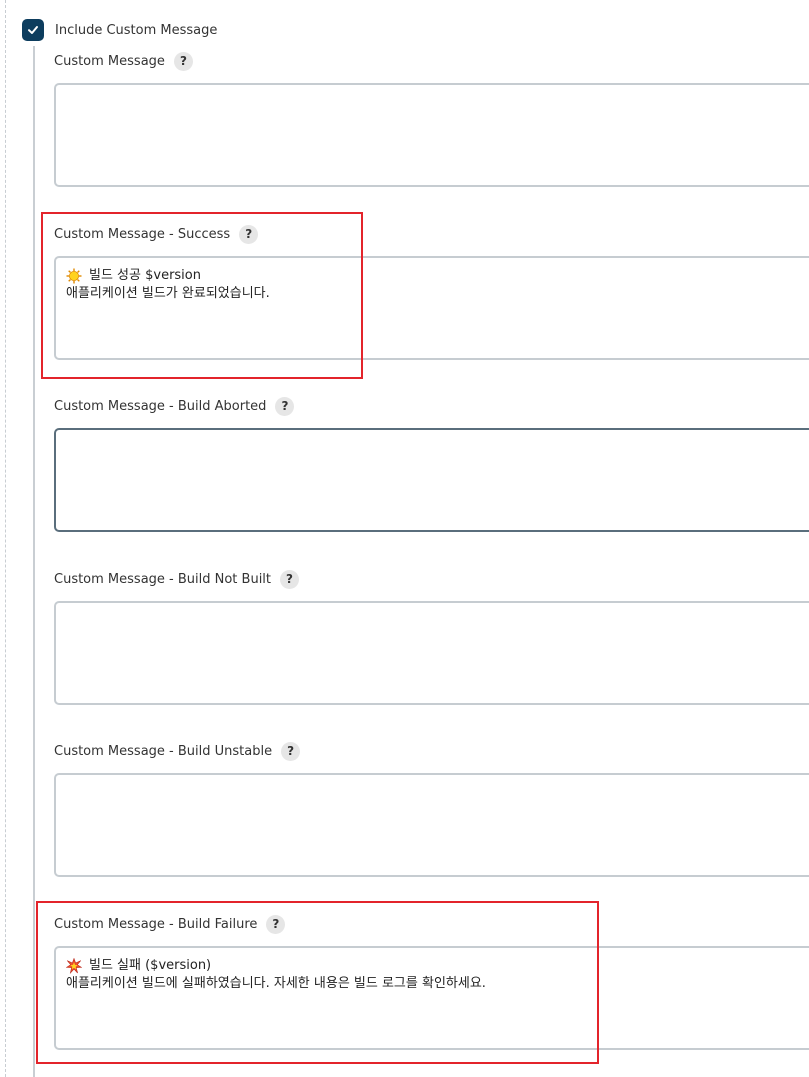 The height and width of the screenshot is (1077, 809). I want to click on build-unstable-textarea, so click(431, 825).